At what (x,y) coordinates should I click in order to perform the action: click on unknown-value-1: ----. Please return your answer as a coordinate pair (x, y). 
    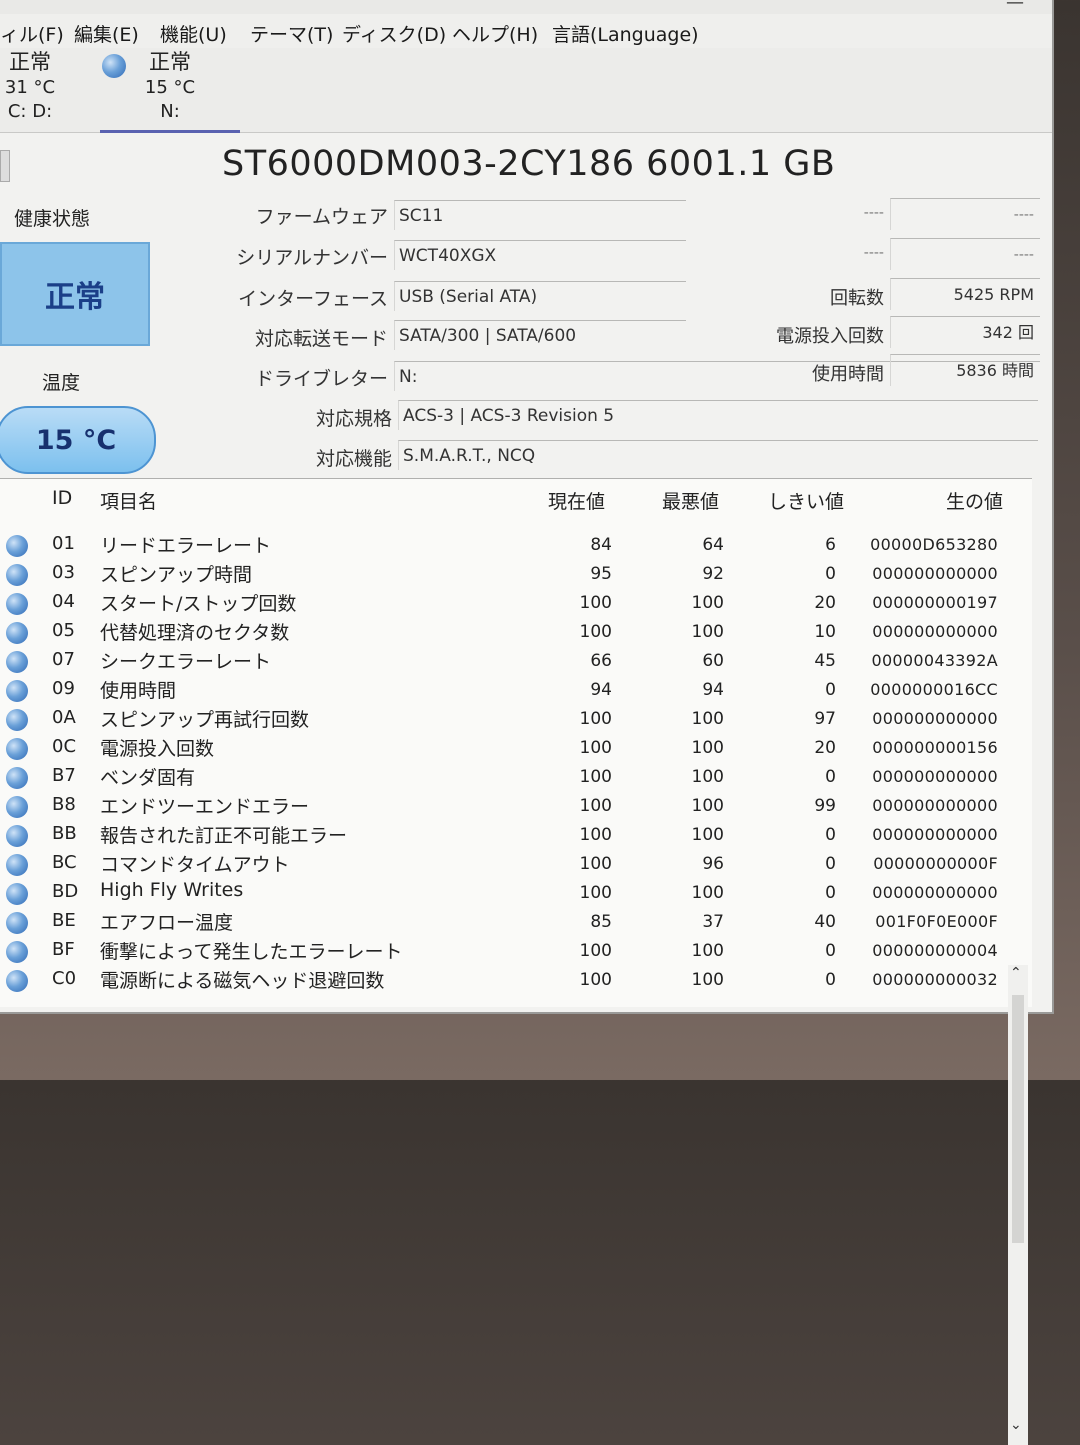
    Looking at the image, I should click on (965, 214).